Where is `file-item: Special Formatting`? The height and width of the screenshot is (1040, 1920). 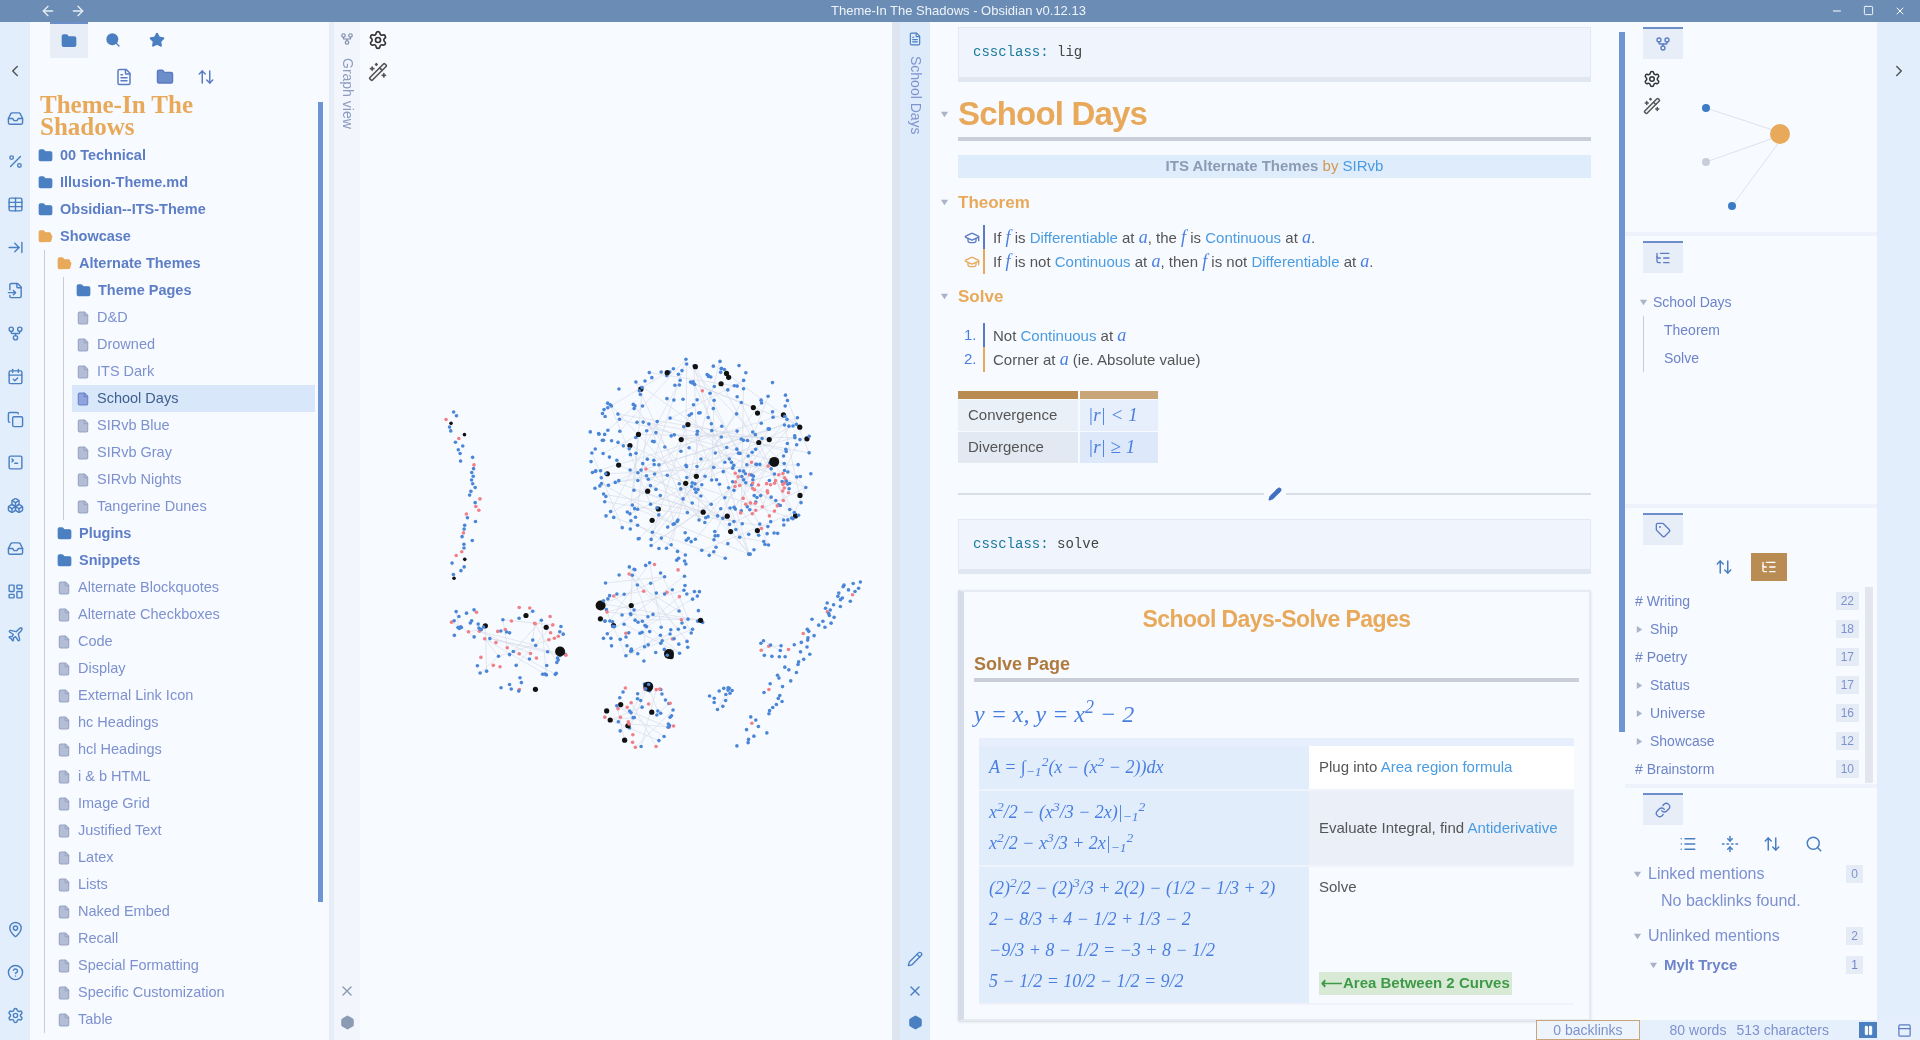 file-item: Special Formatting is located at coordinates (184, 965).